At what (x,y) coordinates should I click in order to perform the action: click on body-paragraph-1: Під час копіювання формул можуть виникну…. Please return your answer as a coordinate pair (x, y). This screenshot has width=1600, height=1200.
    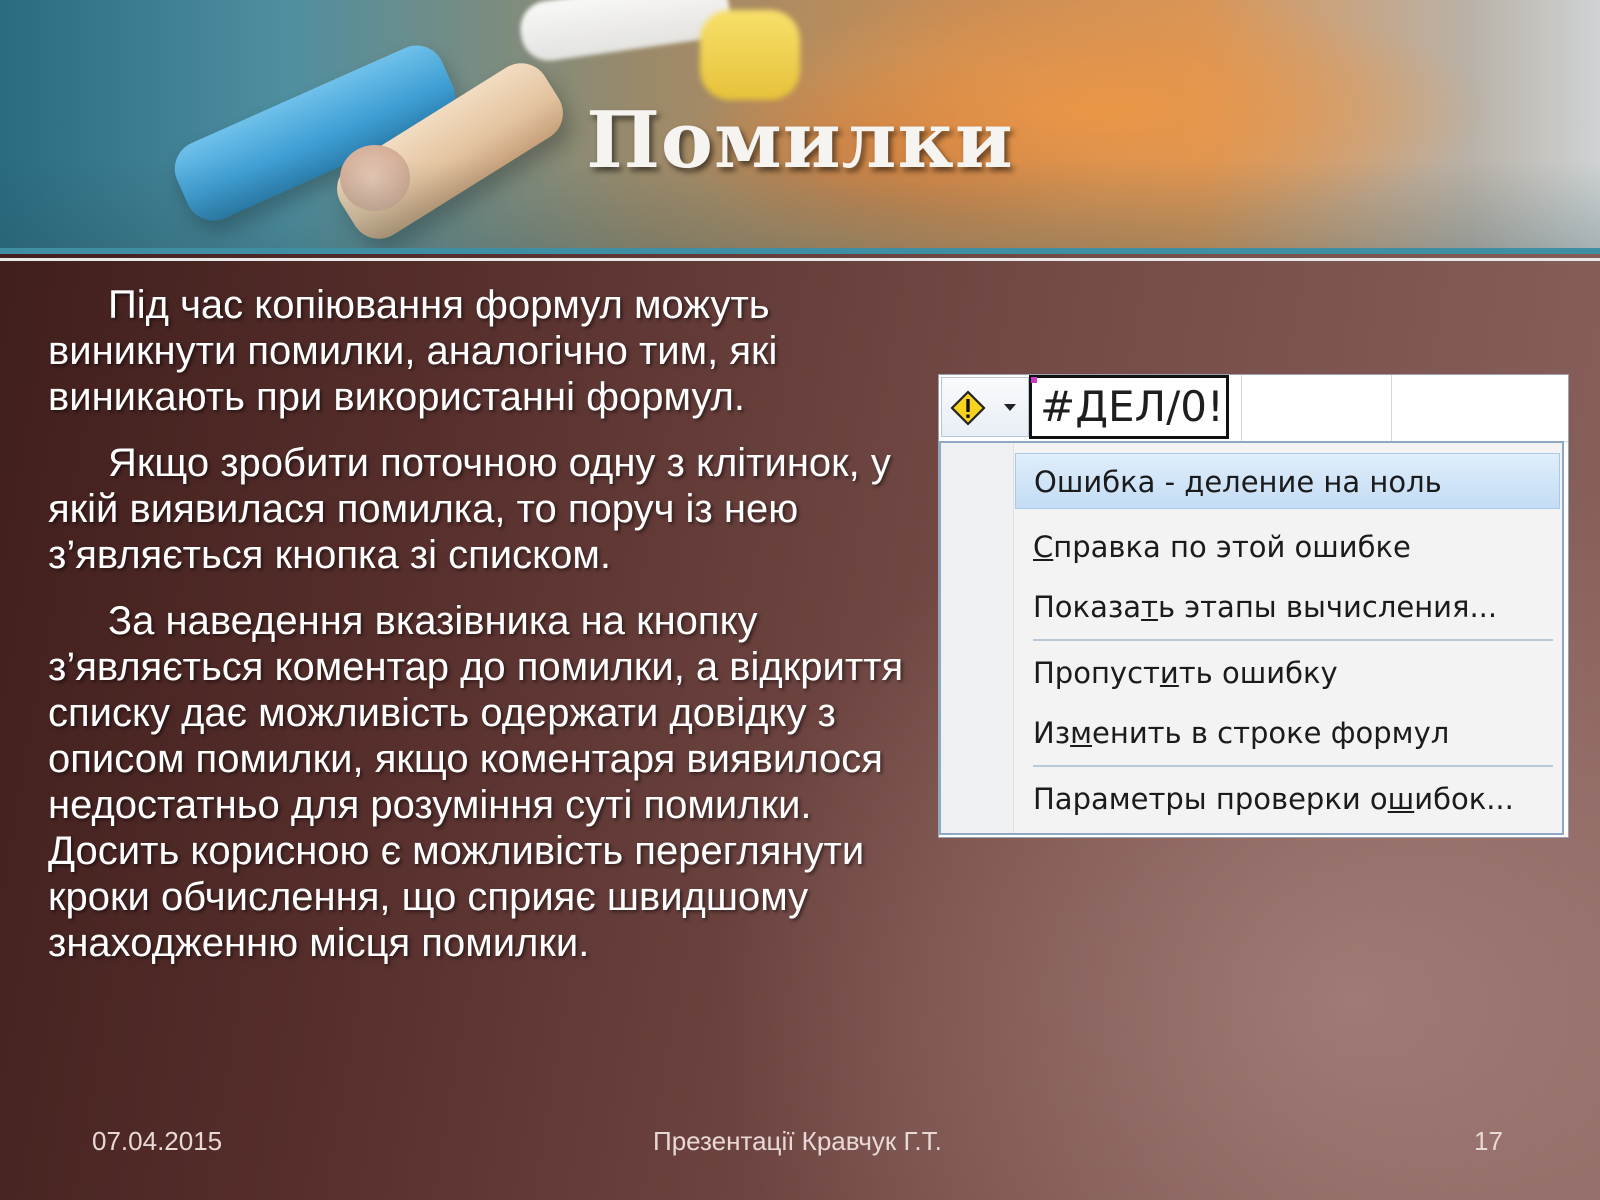
    Looking at the image, I should click on (413, 351).